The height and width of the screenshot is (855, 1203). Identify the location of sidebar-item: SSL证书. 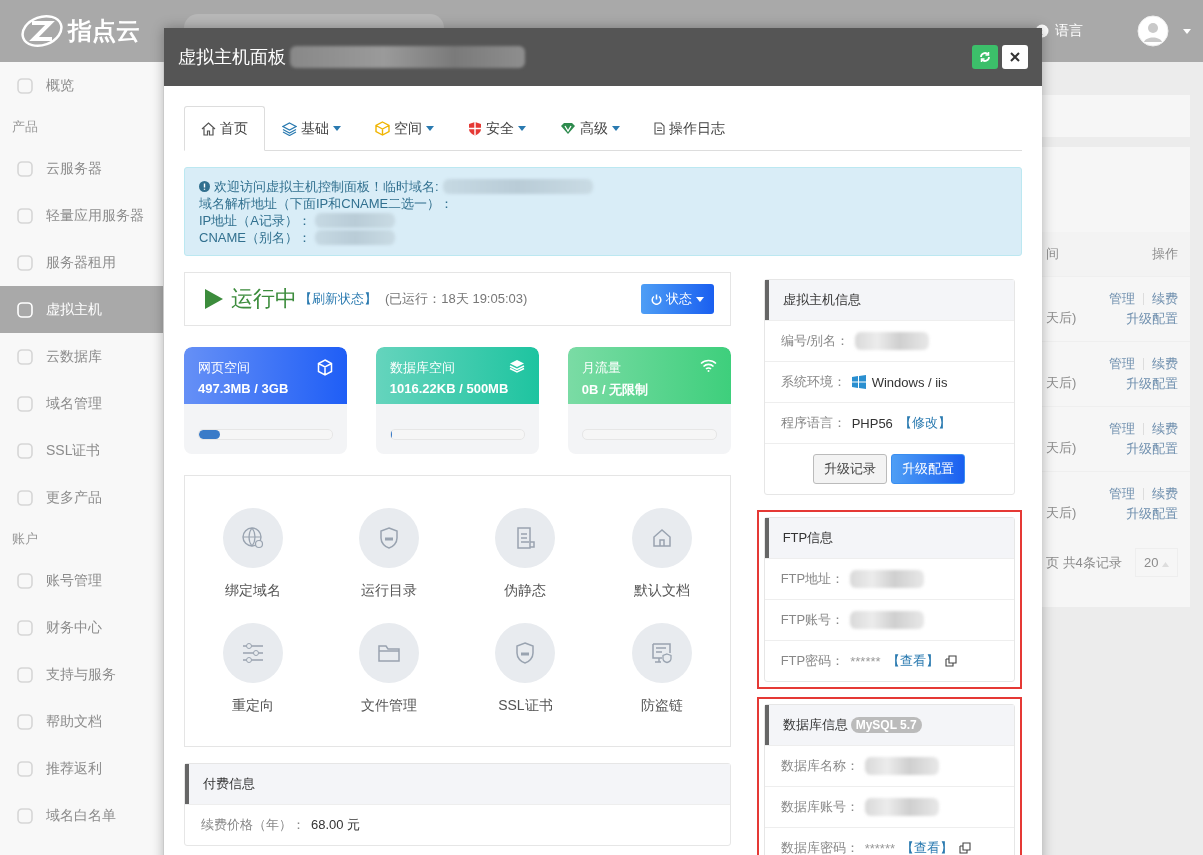
(81, 450).